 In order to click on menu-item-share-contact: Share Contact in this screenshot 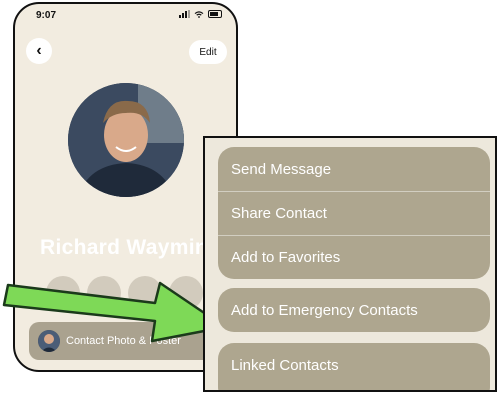, I will do `click(354, 213)`.